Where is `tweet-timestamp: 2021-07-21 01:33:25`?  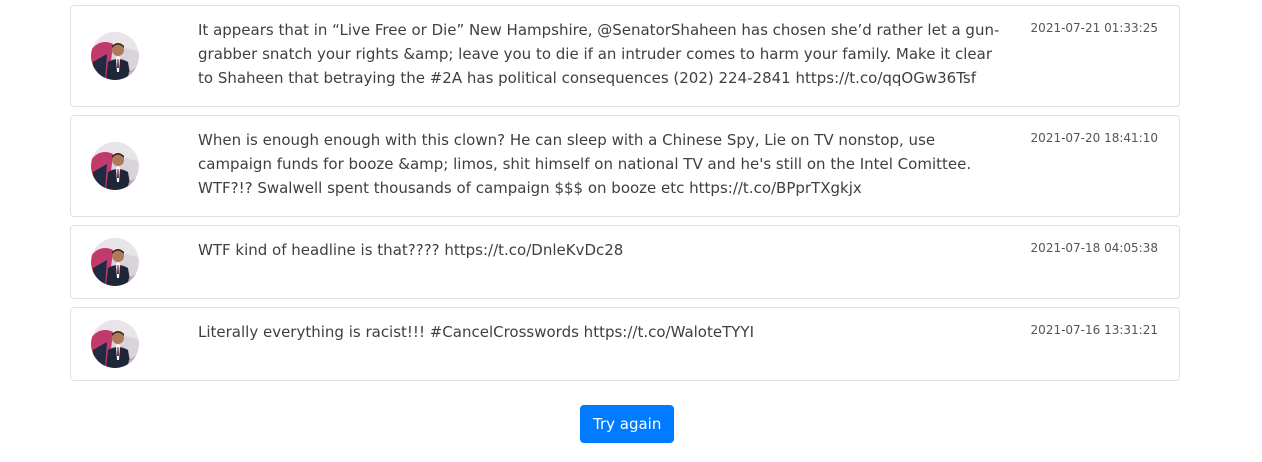 tweet-timestamp: 2021-07-21 01:33:25 is located at coordinates (1094, 28).